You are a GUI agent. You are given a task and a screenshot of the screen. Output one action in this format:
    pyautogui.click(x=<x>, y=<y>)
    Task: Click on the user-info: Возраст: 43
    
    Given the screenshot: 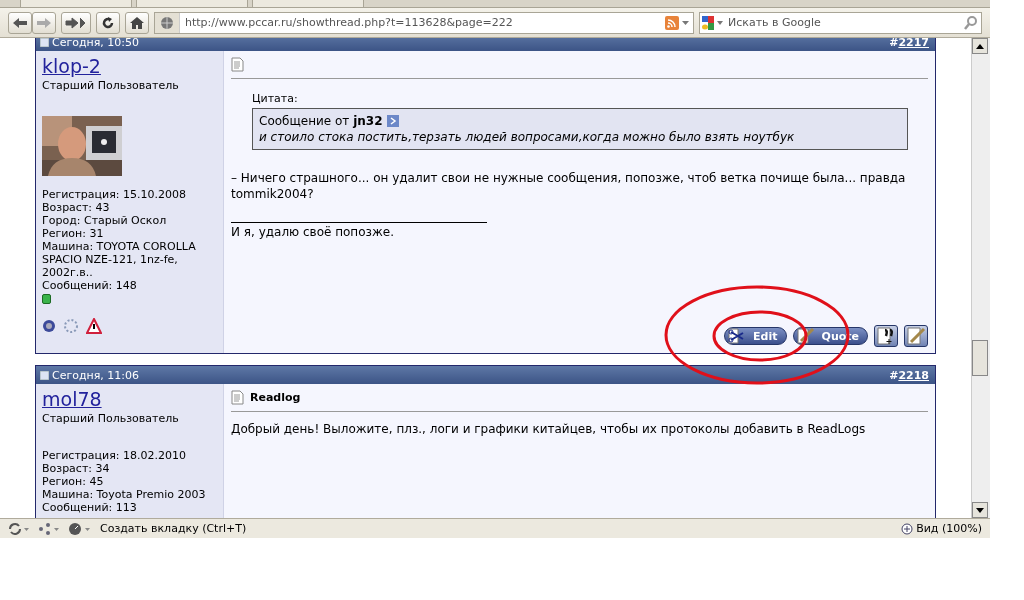 What is the action you would take?
    pyautogui.click(x=76, y=207)
    